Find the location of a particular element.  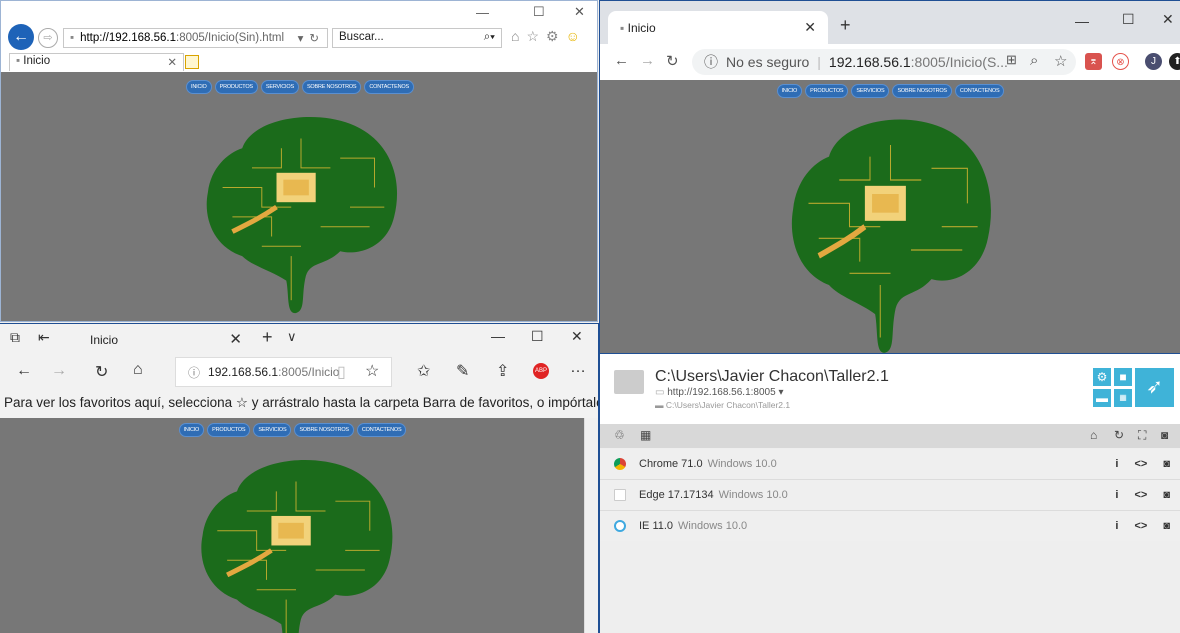

adblock-icon: ABP is located at coordinates (541, 371).